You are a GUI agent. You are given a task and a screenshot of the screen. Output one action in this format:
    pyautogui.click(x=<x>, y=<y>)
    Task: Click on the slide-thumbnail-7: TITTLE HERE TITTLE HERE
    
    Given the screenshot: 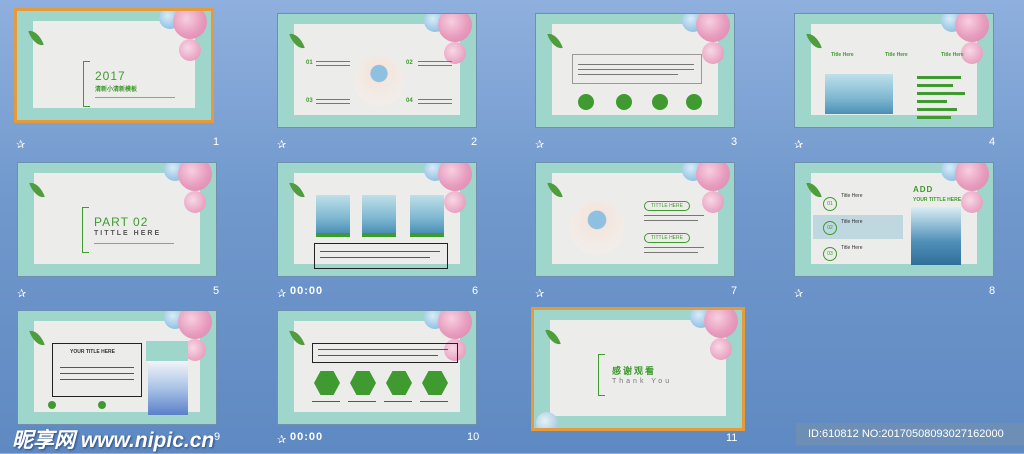 What is the action you would take?
    pyautogui.click(x=635, y=219)
    